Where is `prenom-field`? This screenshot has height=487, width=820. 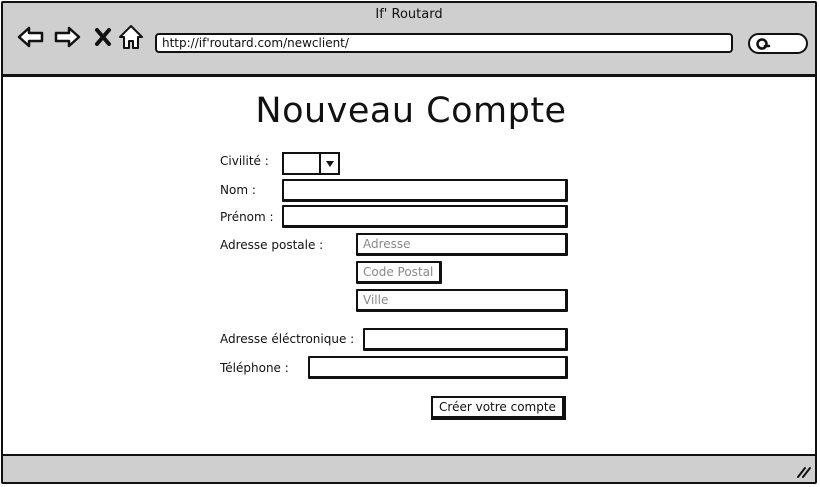
prenom-field is located at coordinates (425, 216).